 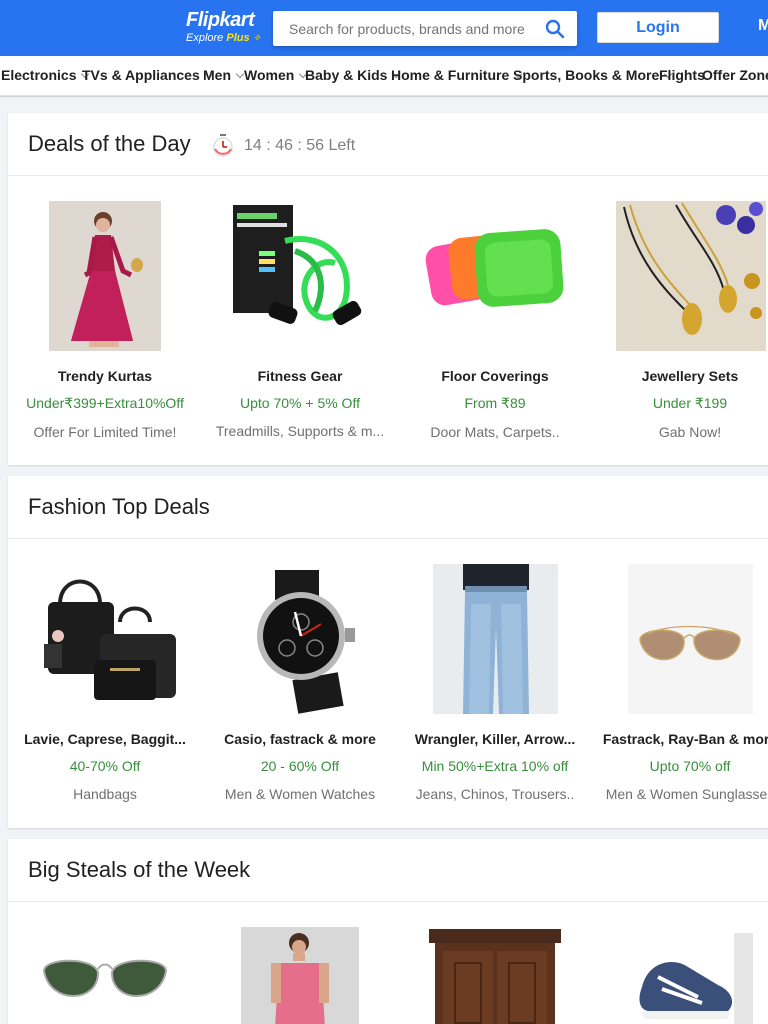 I want to click on nav-label: Baby & Kids, so click(x=346, y=75).